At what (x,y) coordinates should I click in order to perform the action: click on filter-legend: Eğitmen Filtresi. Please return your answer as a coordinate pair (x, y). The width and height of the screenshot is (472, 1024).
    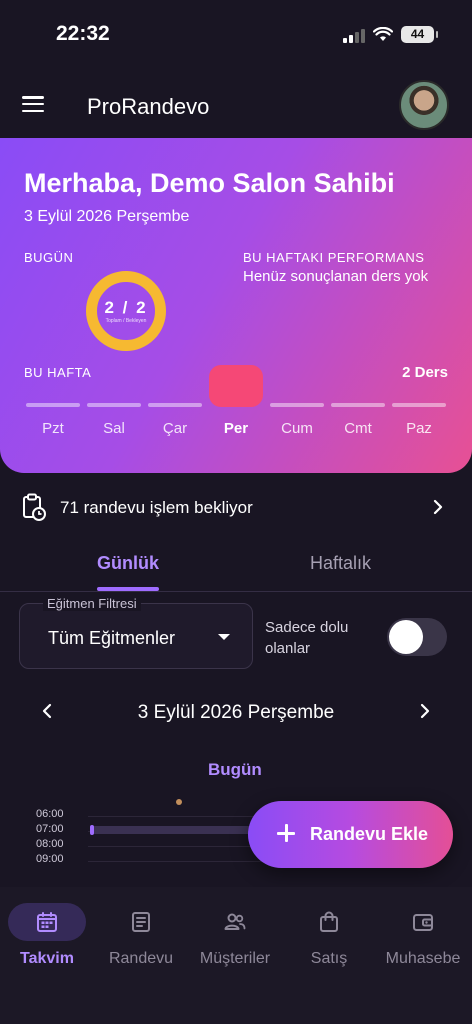
    Looking at the image, I should click on (92, 603).